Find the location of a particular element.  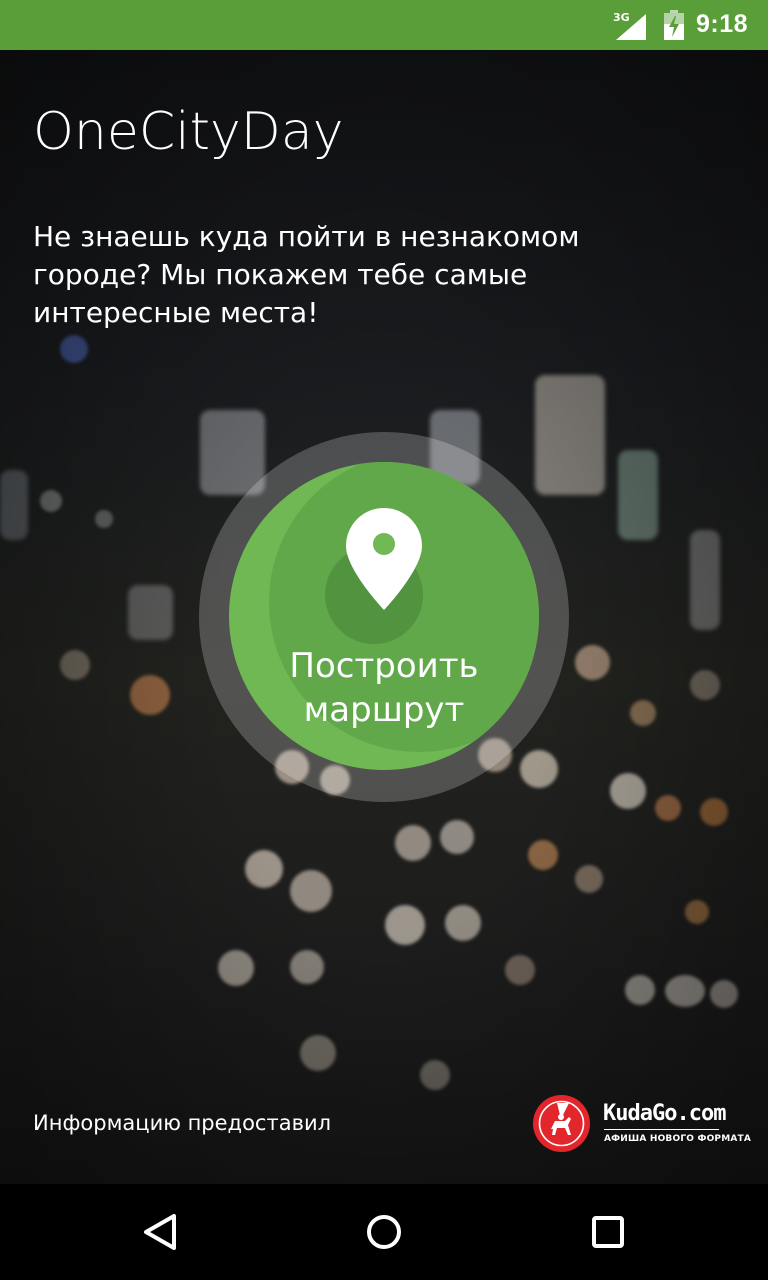

clock: 9:18 is located at coordinates (722, 24).